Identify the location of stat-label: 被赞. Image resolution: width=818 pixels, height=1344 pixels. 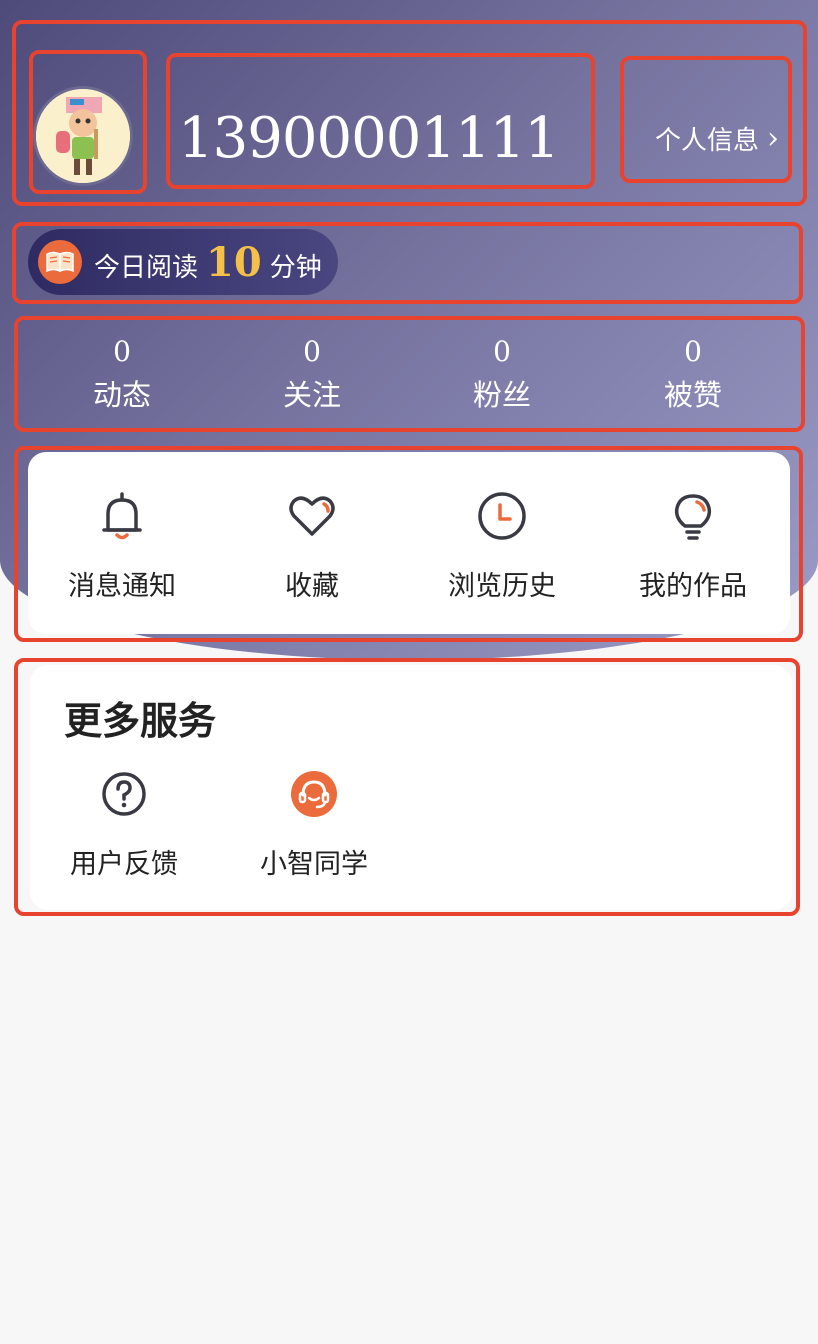
(692, 395).